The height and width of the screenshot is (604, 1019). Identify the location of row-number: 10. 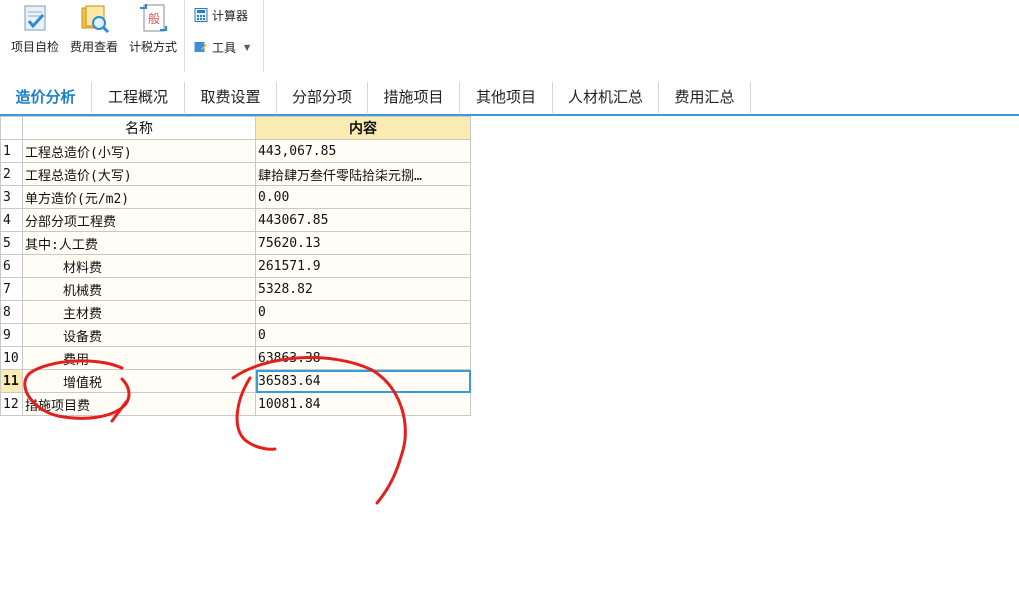
(11, 358).